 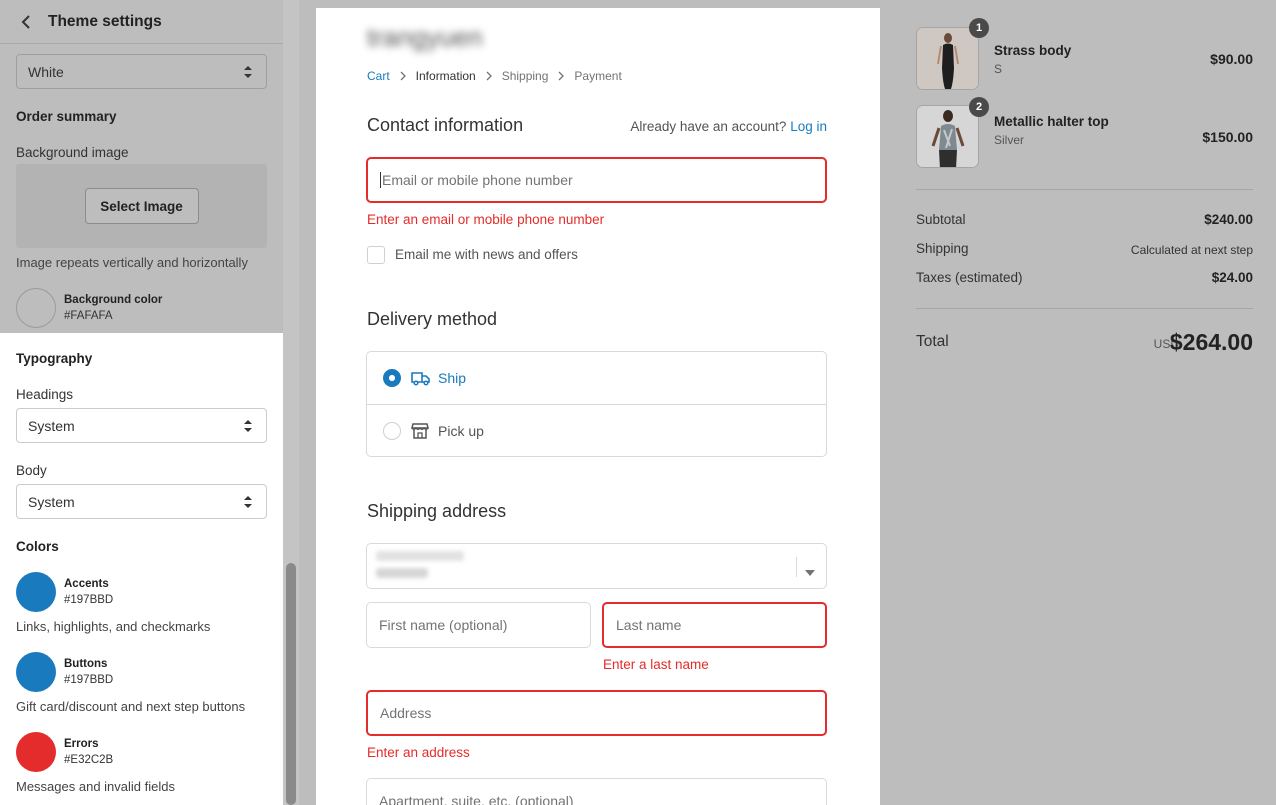 I want to click on quantity-badge: 2, so click(x=979, y=107).